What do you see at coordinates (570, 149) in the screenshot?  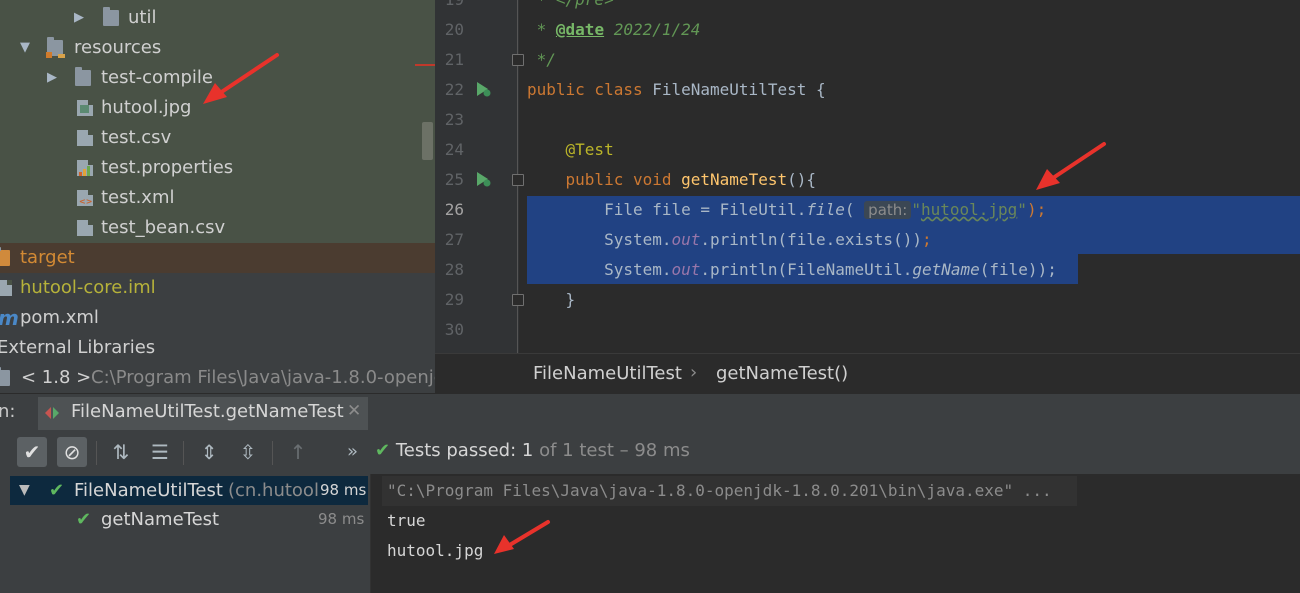 I see `code-line-24: @Test` at bounding box center [570, 149].